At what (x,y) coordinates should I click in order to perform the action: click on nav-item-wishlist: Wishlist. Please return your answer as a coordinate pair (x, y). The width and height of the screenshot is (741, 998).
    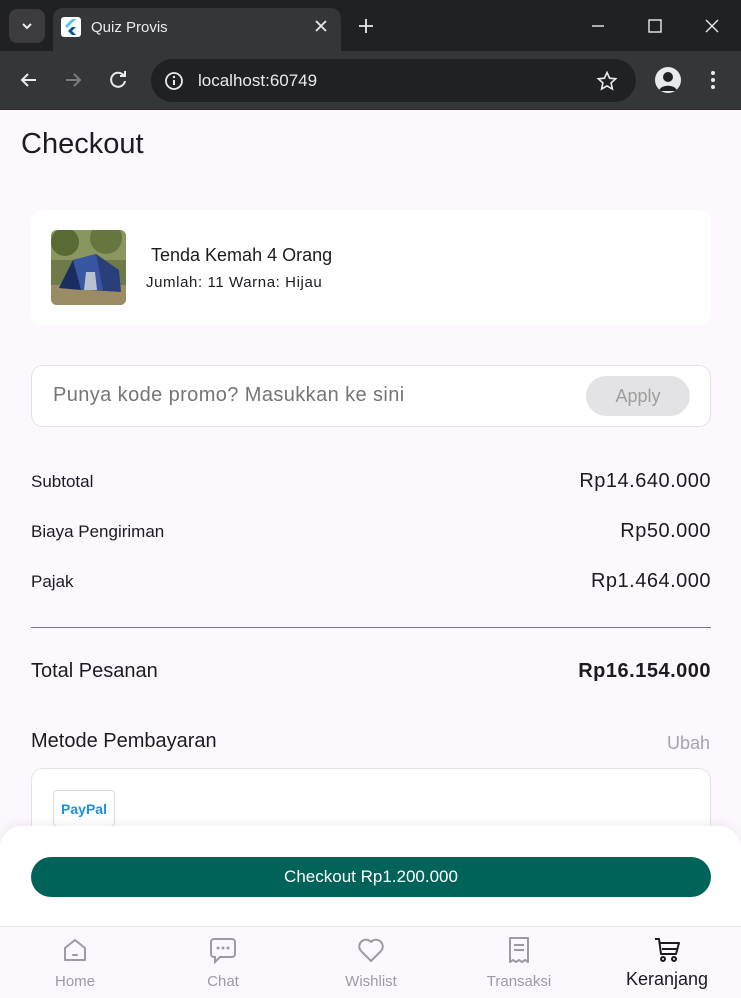
    Looking at the image, I should click on (371, 962).